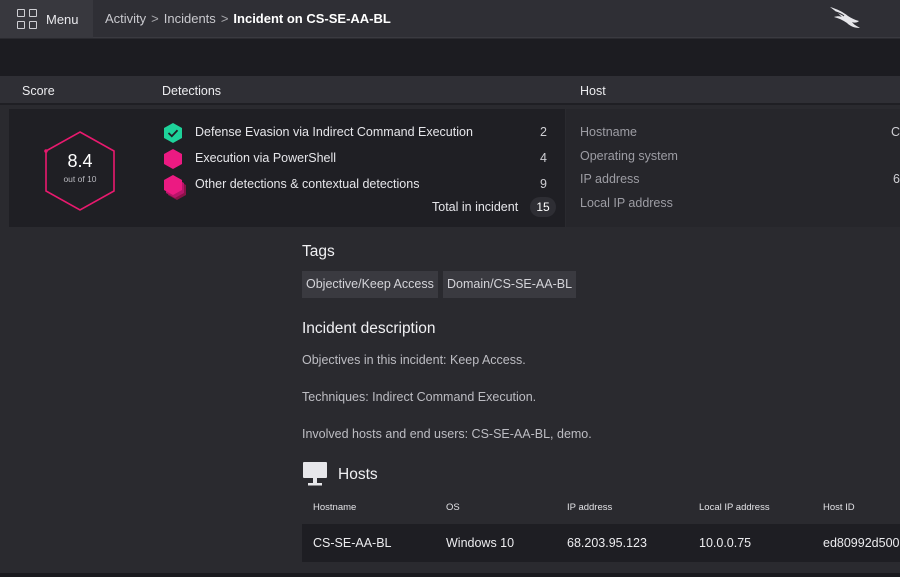 Image resolution: width=900 pixels, height=577 pixels. I want to click on breadcrumb-activity: Activity, so click(125, 18).